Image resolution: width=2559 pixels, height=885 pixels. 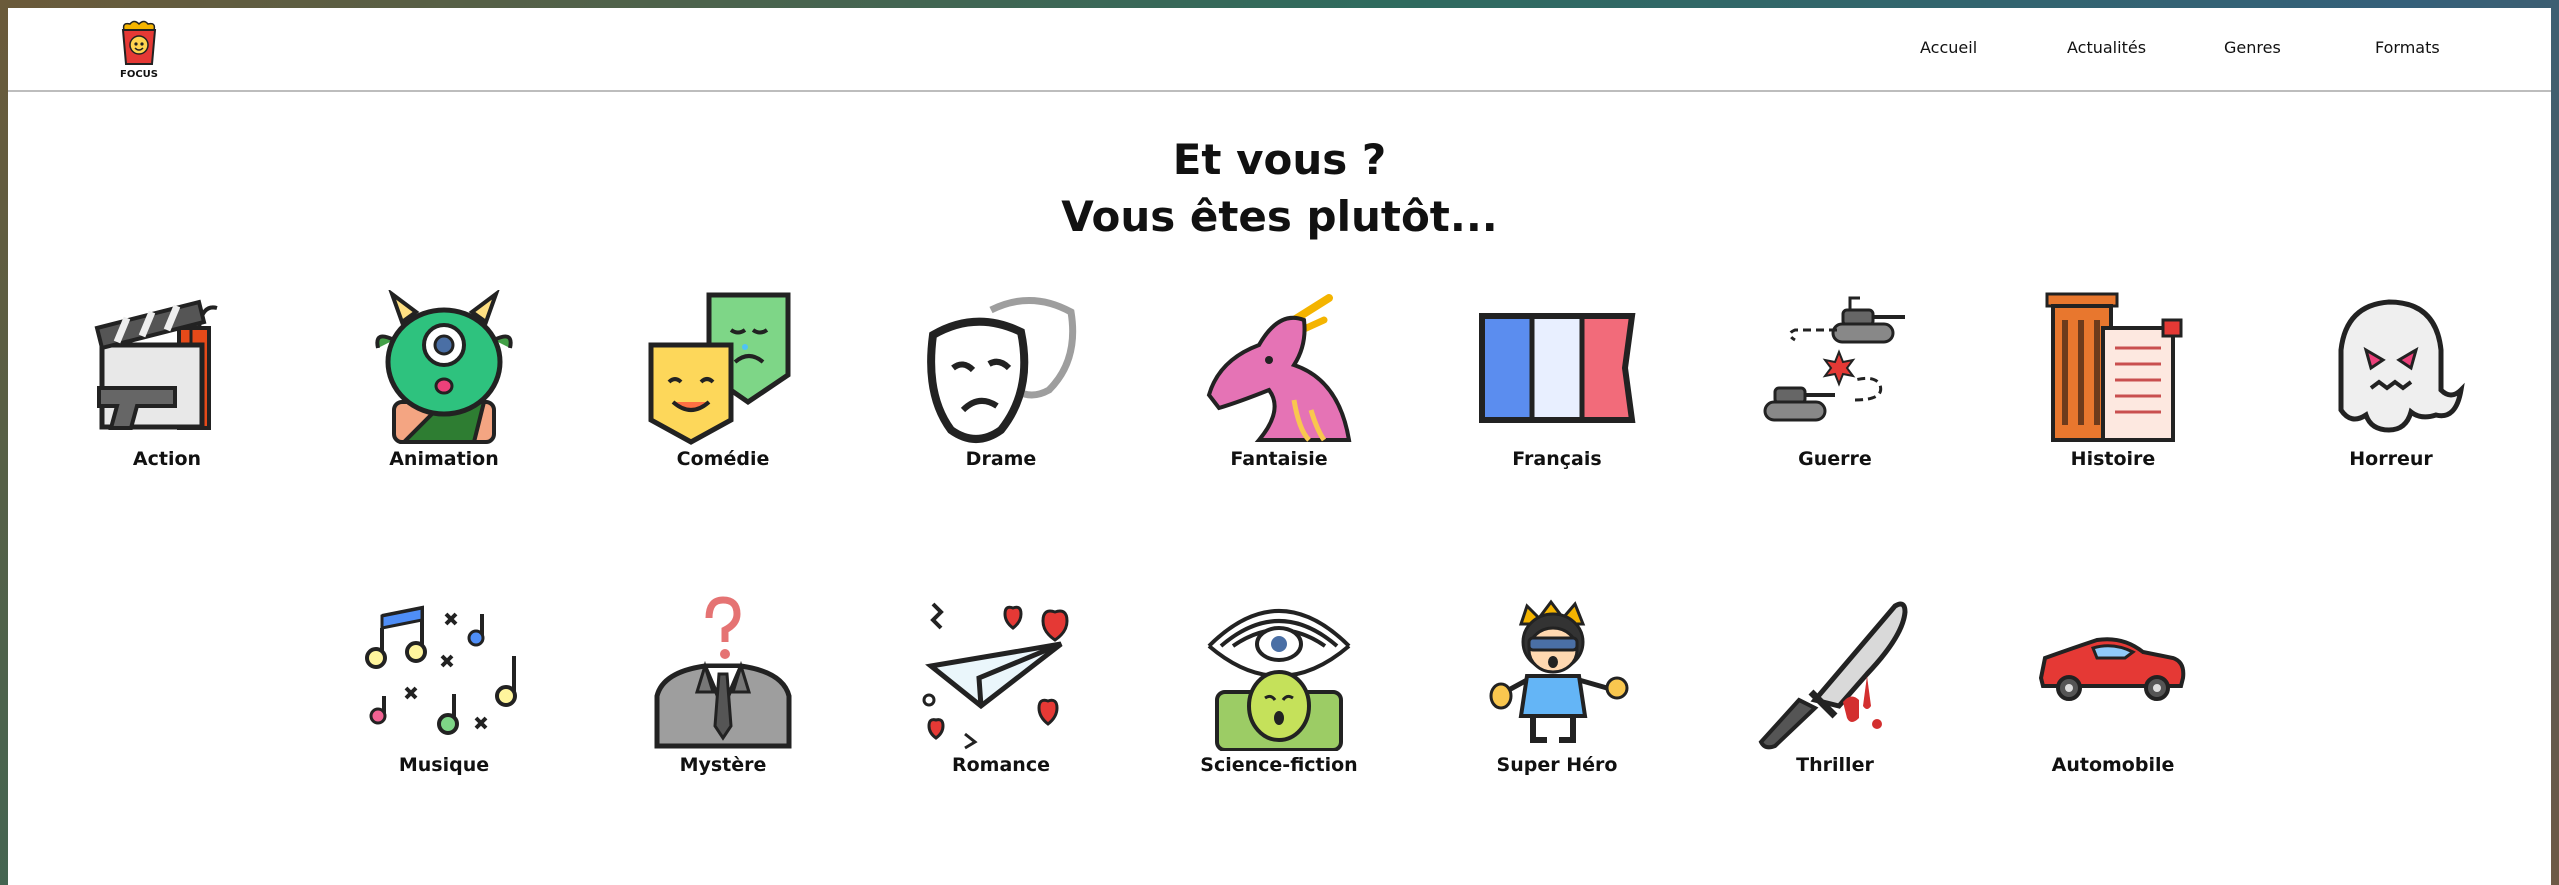 I want to click on genre-card-automobile: Automobile, so click(x=2113, y=686).